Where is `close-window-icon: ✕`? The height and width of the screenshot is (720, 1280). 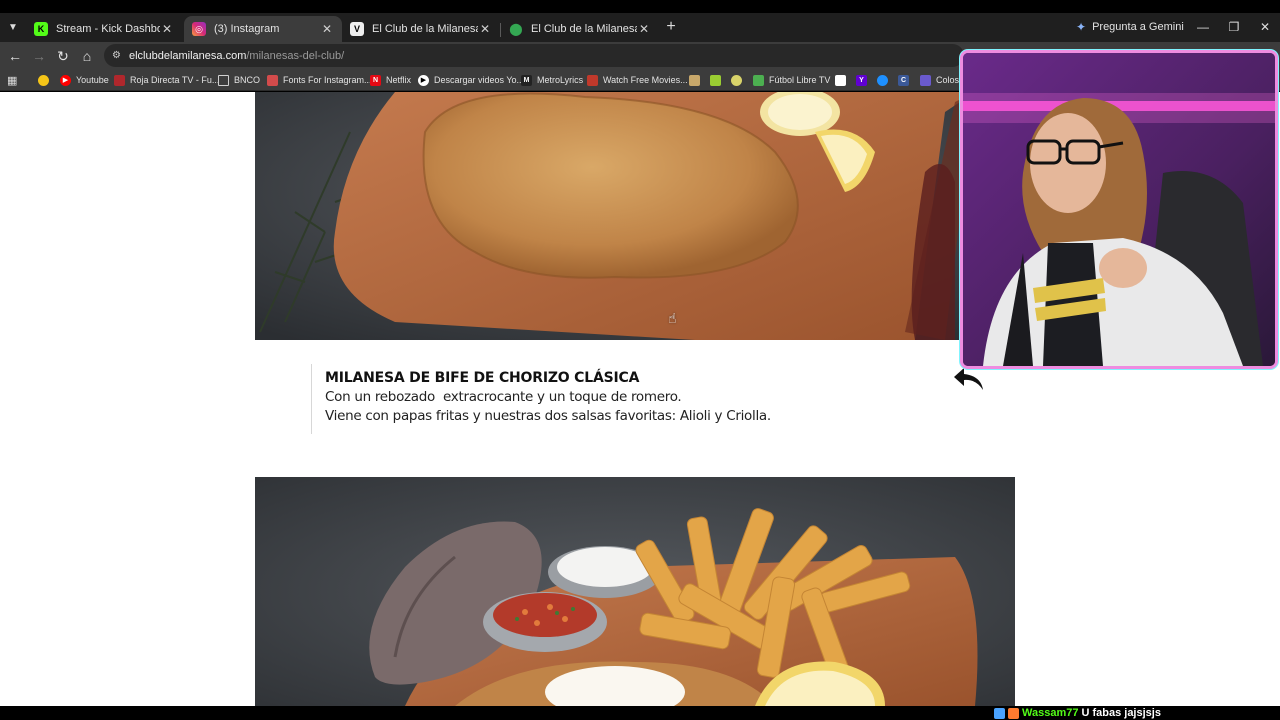 close-window-icon: ✕ is located at coordinates (1265, 27).